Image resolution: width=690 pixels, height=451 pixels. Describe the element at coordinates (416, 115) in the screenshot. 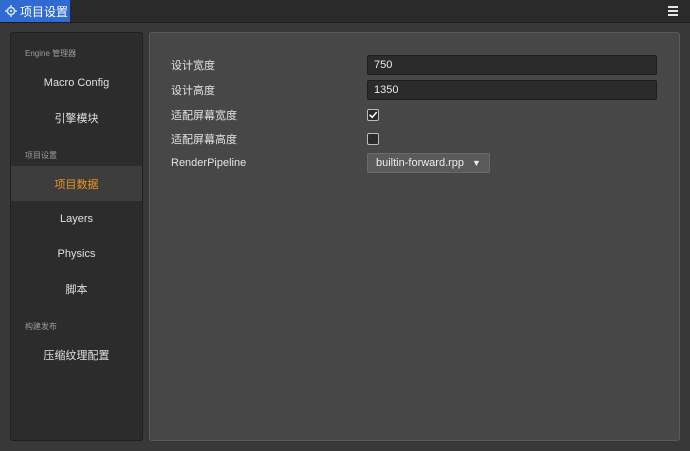

I see `fit-width-row: 适配屏幕宽度` at that location.